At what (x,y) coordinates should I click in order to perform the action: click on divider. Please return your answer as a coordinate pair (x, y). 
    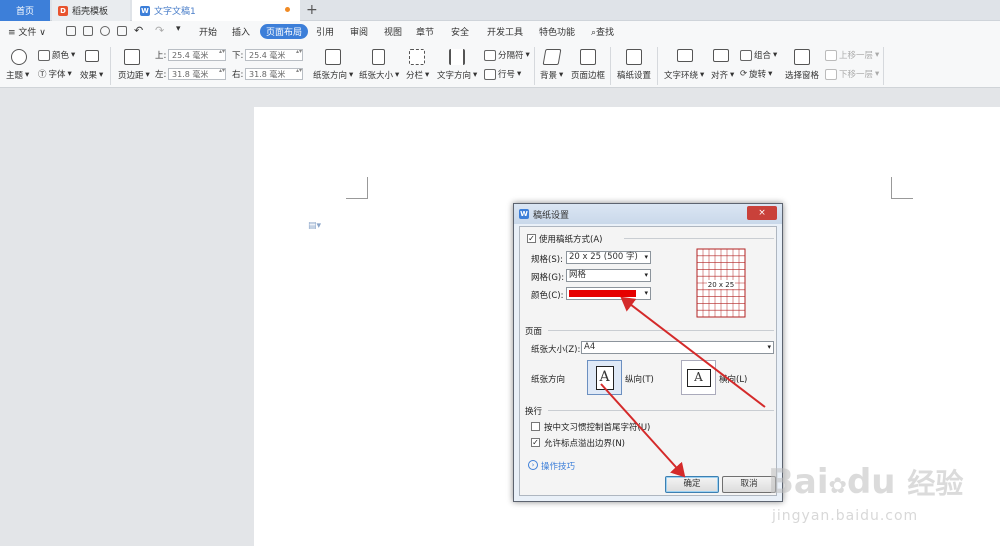
    Looking at the image, I should click on (661, 330).